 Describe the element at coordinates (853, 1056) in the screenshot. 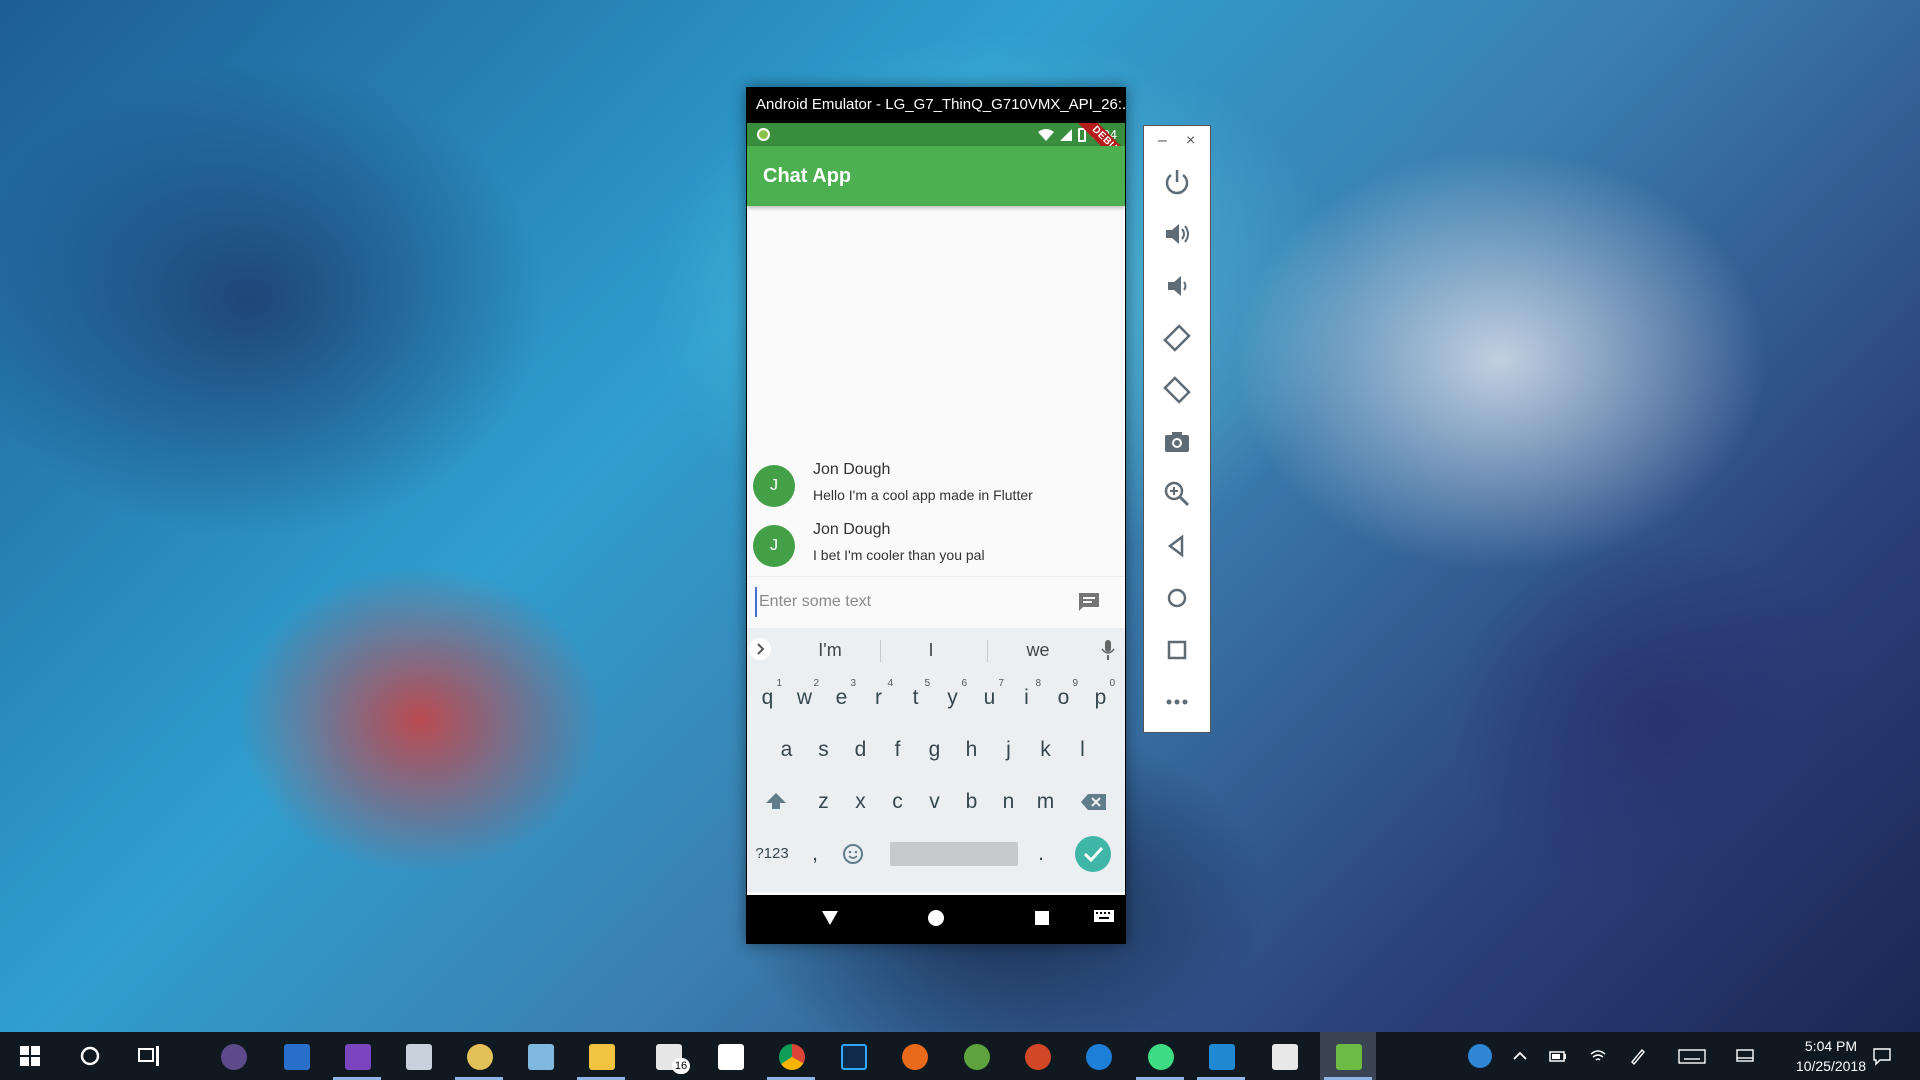

I see `taskbar-app-photoshop` at that location.